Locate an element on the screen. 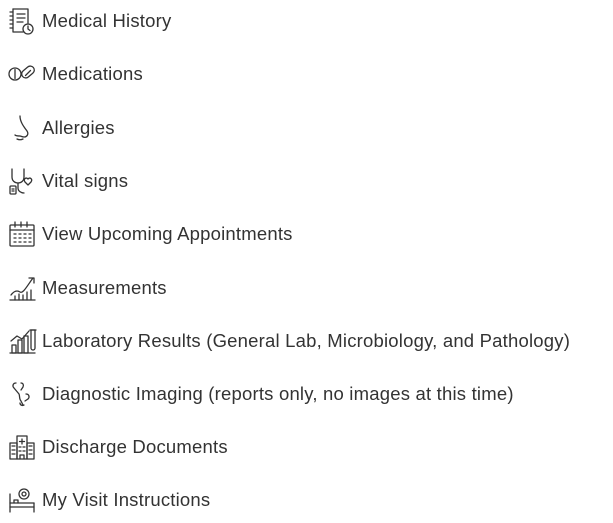  menu-item-label: Medical History is located at coordinates (107, 20).